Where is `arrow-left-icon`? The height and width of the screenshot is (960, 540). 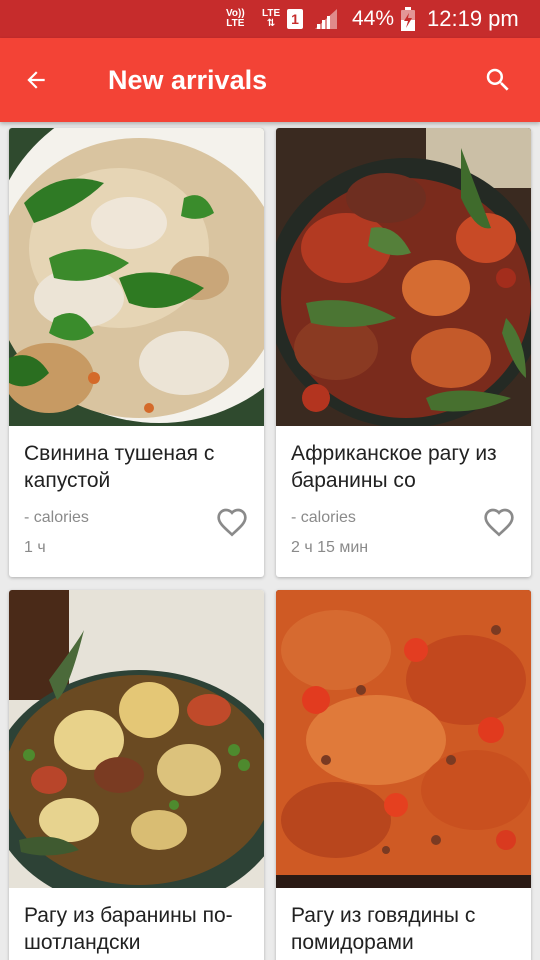 arrow-left-icon is located at coordinates (36, 80).